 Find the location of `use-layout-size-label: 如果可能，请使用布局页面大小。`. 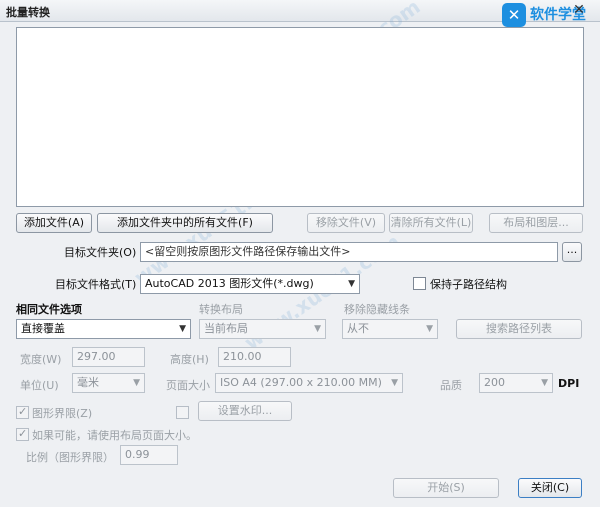

use-layout-size-label: 如果可能，请使用布局页面大小。 is located at coordinates (114, 435).